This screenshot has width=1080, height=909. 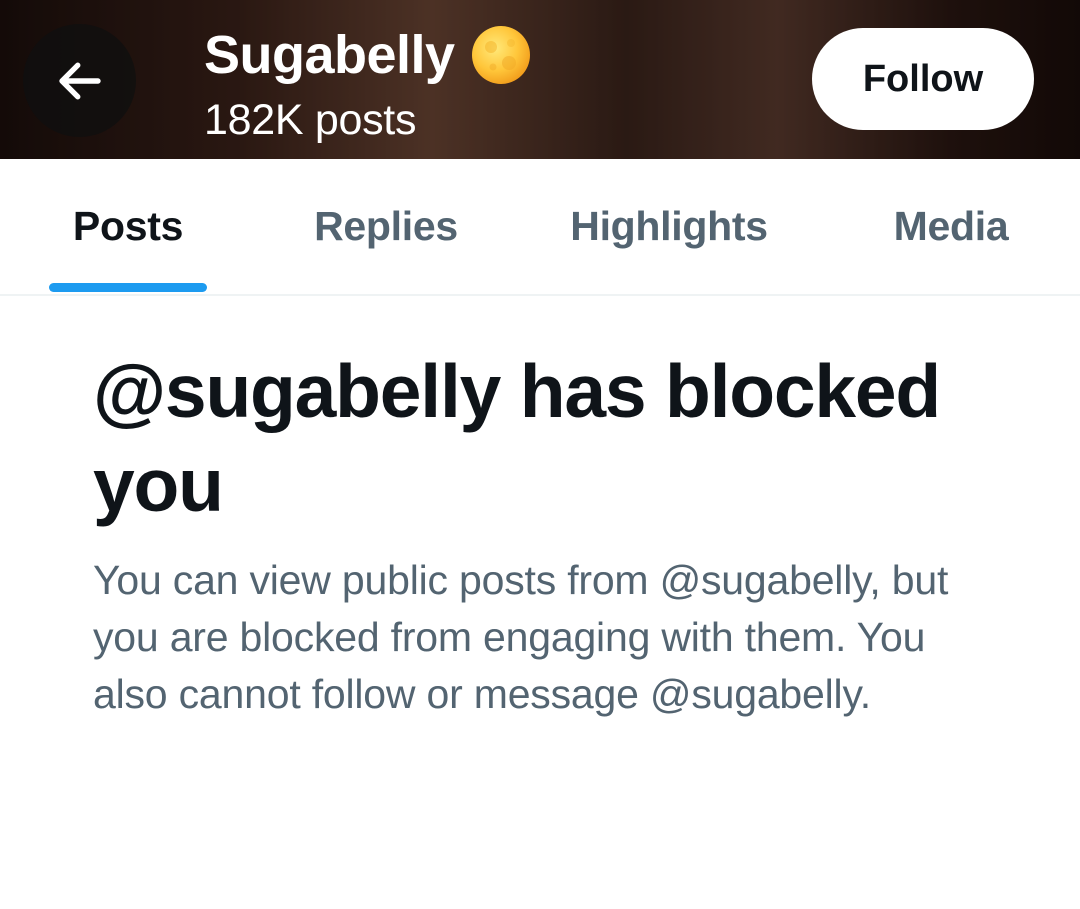 I want to click on follow-button: Follow, so click(x=923, y=79).